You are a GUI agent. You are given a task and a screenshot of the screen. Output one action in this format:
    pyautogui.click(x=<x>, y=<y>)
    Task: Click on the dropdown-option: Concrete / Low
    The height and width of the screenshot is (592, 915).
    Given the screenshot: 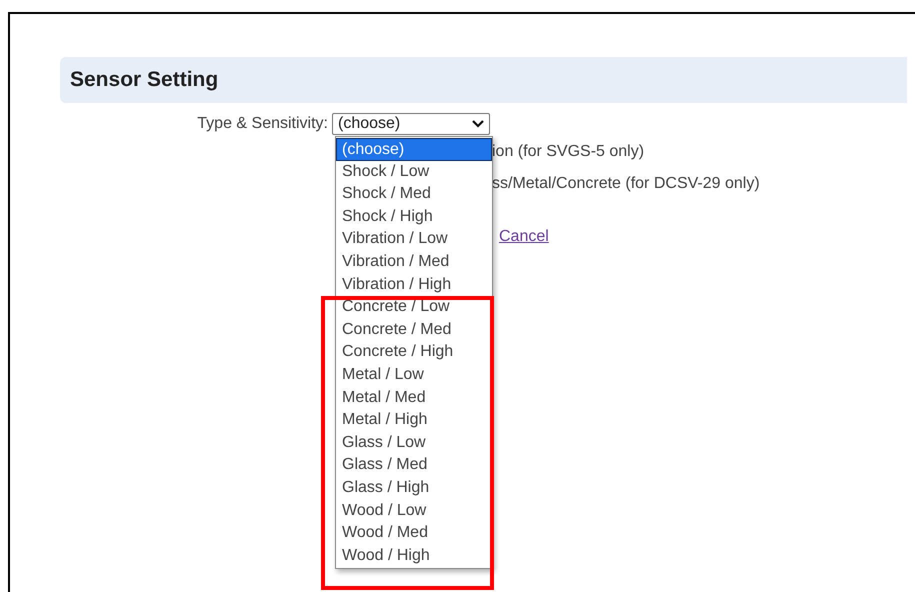 What is the action you would take?
    pyautogui.click(x=414, y=307)
    